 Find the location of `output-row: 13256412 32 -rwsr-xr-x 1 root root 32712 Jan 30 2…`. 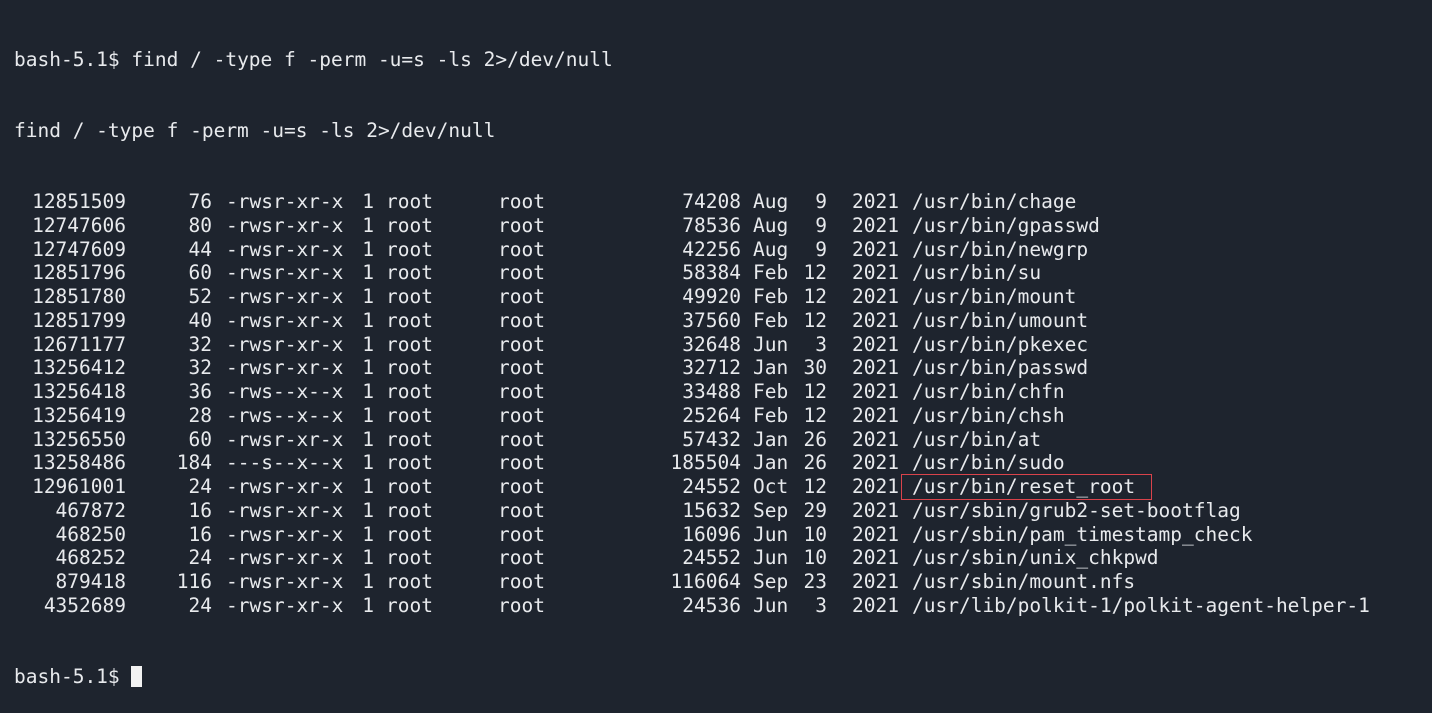

output-row: 13256412 32 -rwsr-xr-x 1 root root 32712 Jan 30 2… is located at coordinates (723, 368).